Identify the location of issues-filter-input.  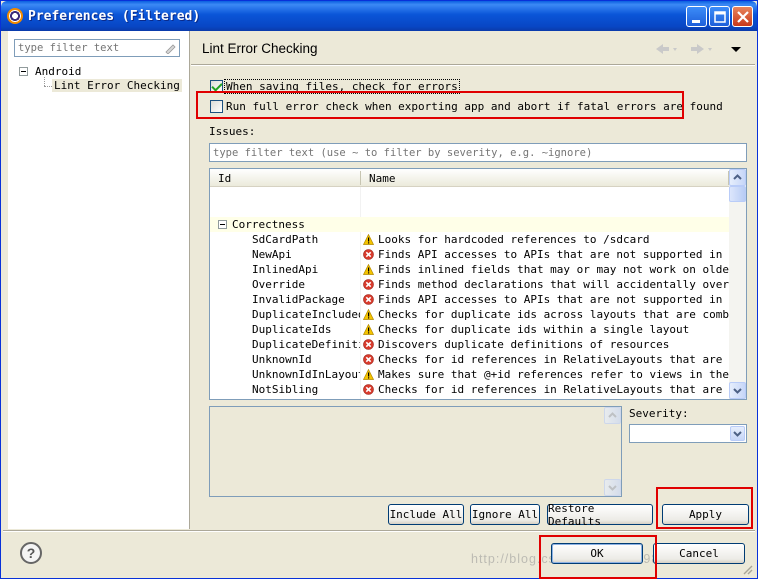
(475, 152).